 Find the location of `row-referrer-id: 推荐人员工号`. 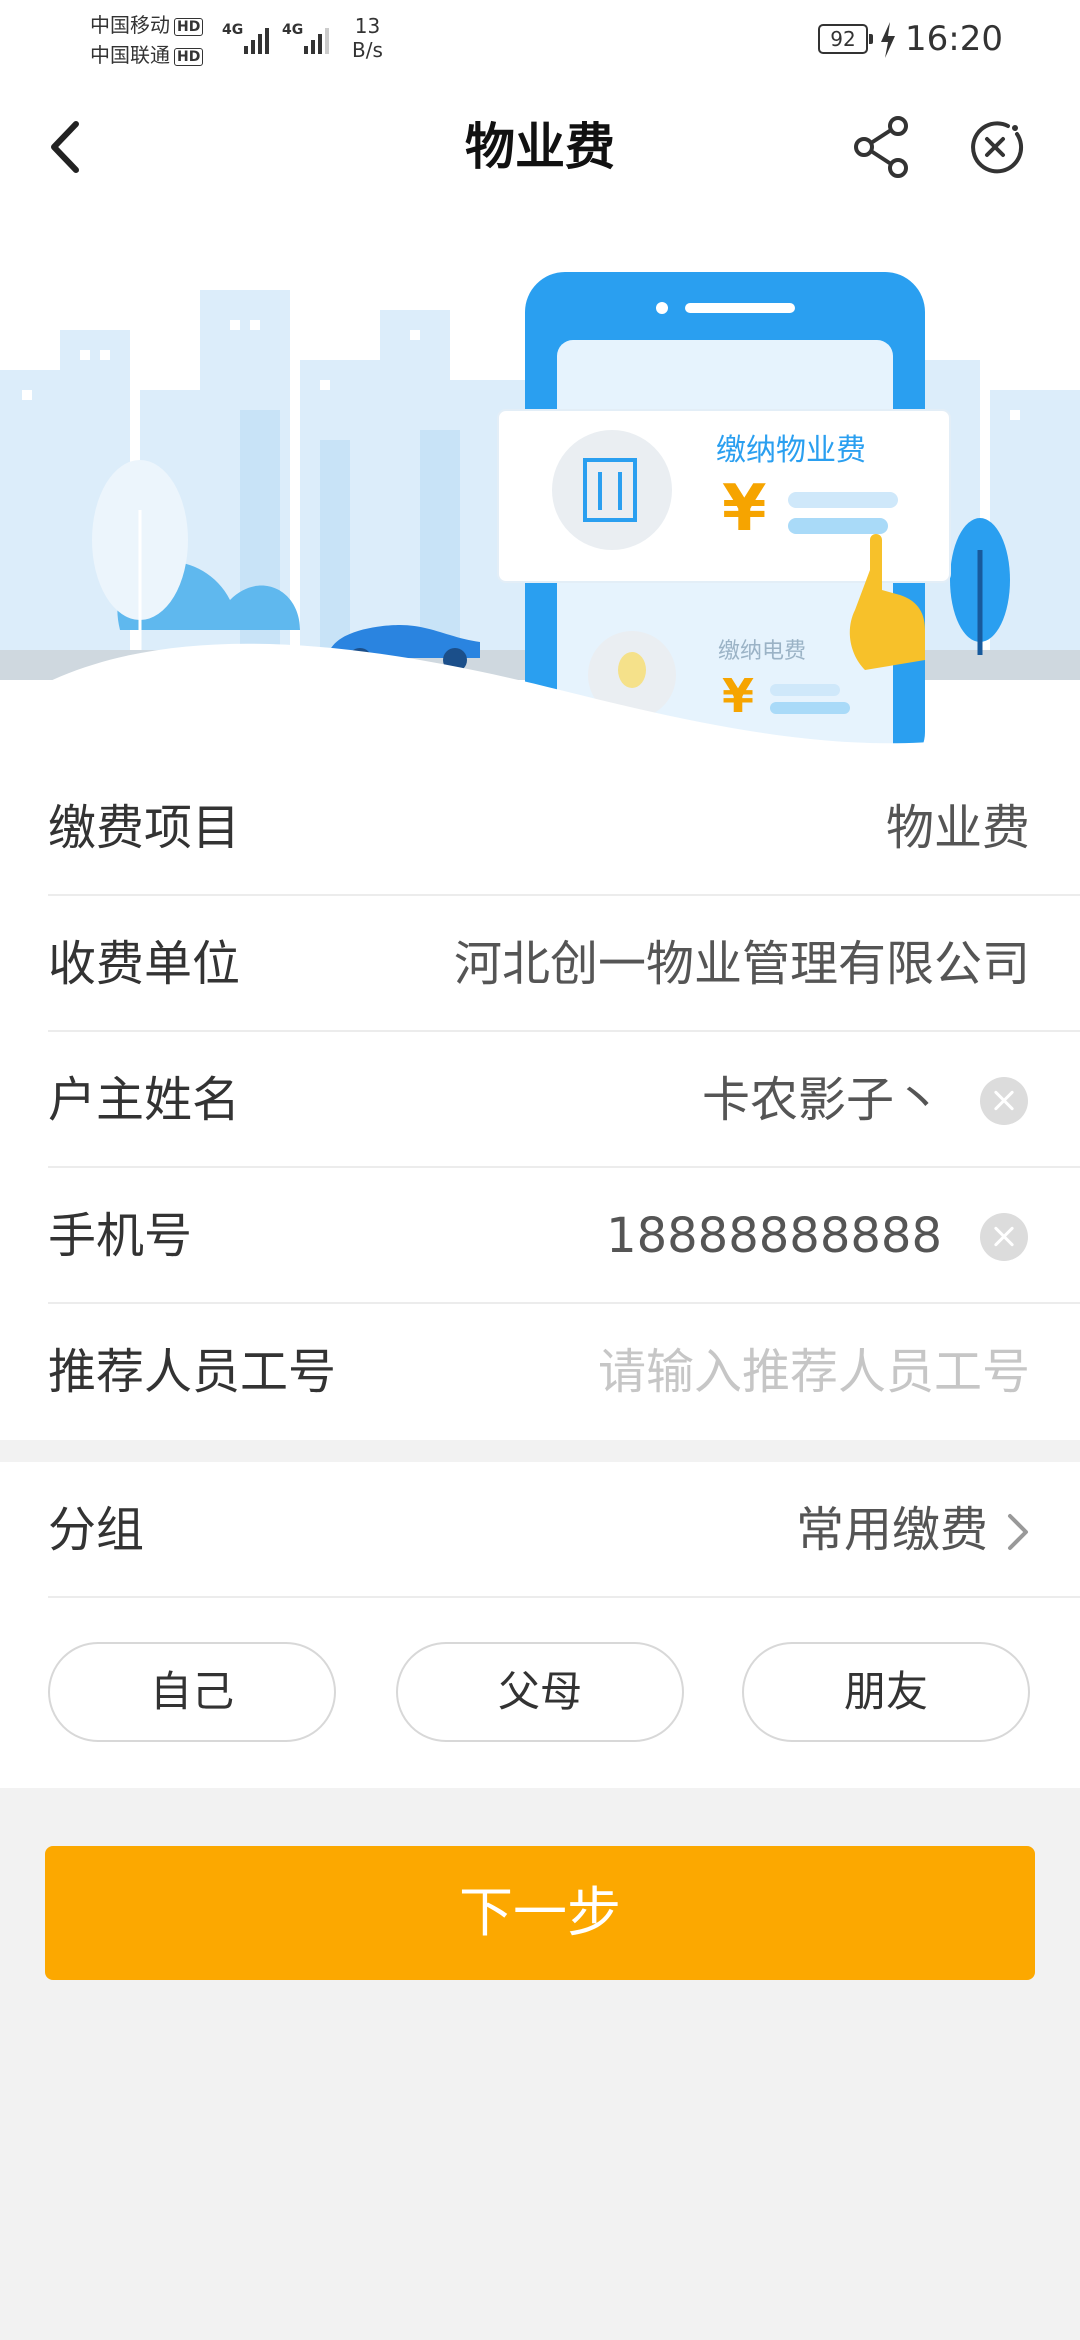

row-referrer-id: 推荐人员工号 is located at coordinates (540, 1372).